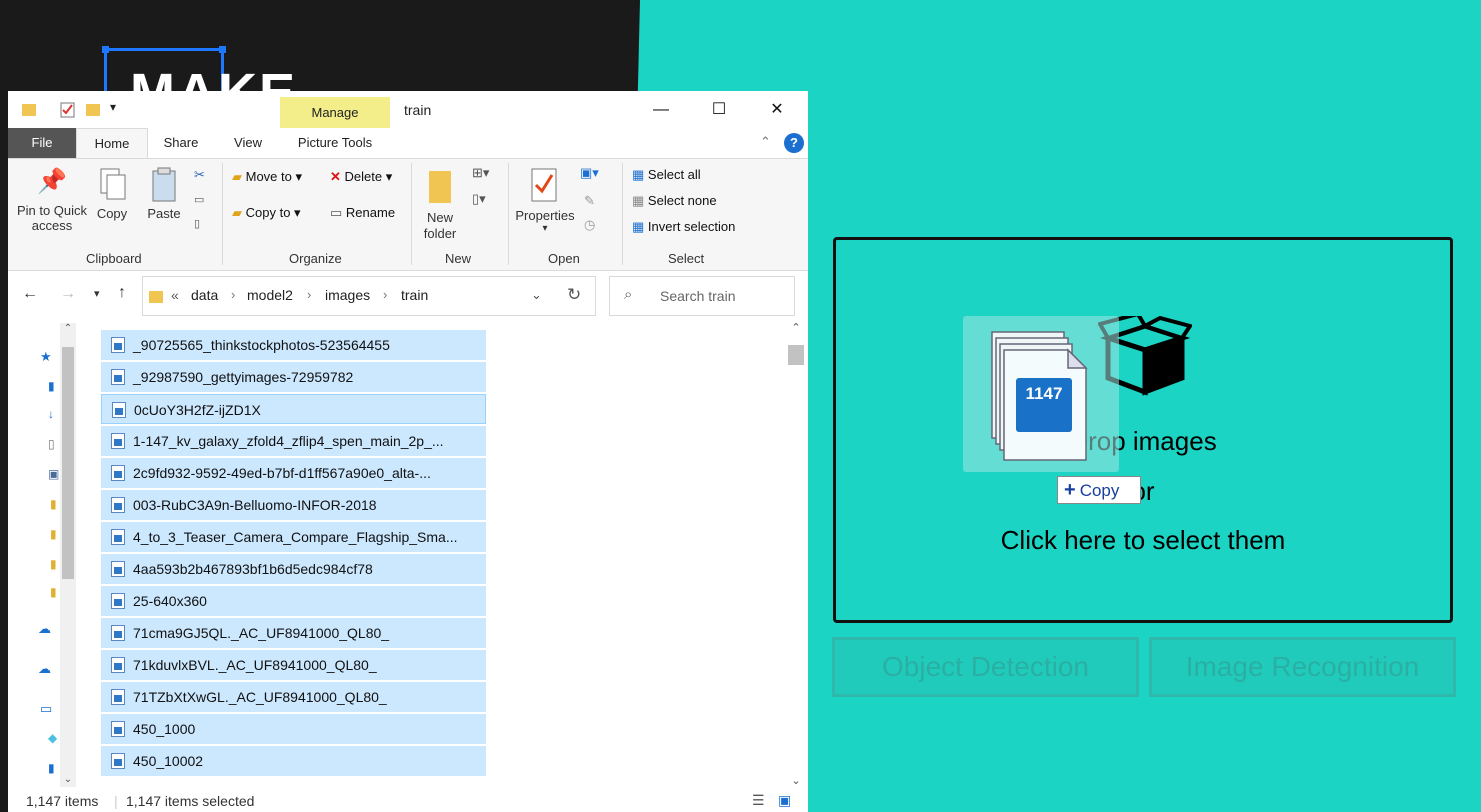 The image size is (1481, 812). What do you see at coordinates (765, 142) in the screenshot?
I see `collapse-ribbon-icon: ⌃` at bounding box center [765, 142].